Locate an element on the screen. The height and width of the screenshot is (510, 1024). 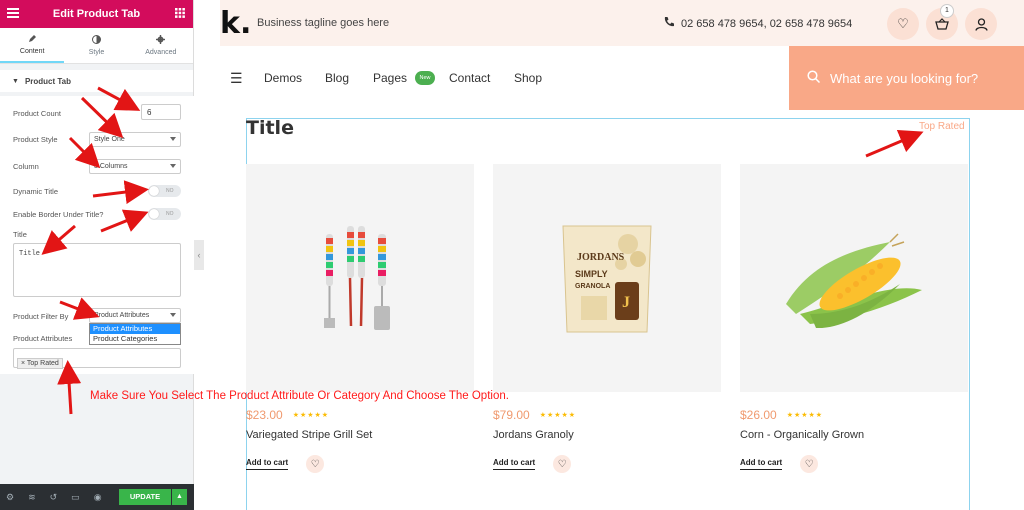
tab-content: Content is located at coordinates (32, 45).